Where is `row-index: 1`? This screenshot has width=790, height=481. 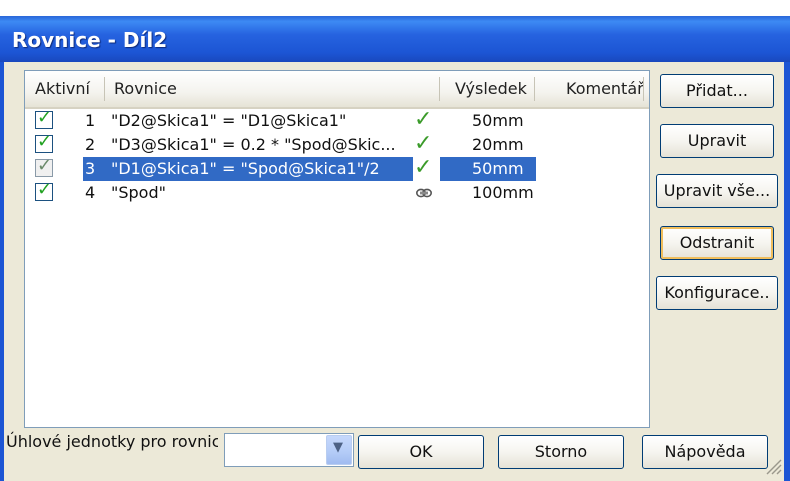 row-index: 1 is located at coordinates (90, 120).